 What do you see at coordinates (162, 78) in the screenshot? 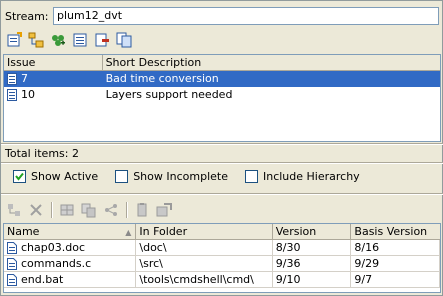
I see `description-cell: Bad time conversion` at bounding box center [162, 78].